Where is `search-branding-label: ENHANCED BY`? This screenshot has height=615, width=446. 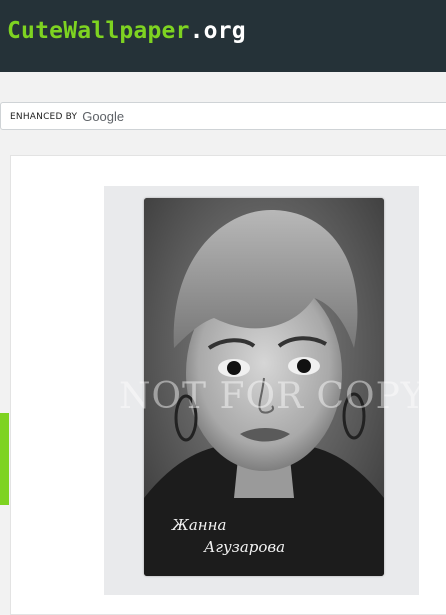 search-branding-label: ENHANCED BY is located at coordinates (44, 116).